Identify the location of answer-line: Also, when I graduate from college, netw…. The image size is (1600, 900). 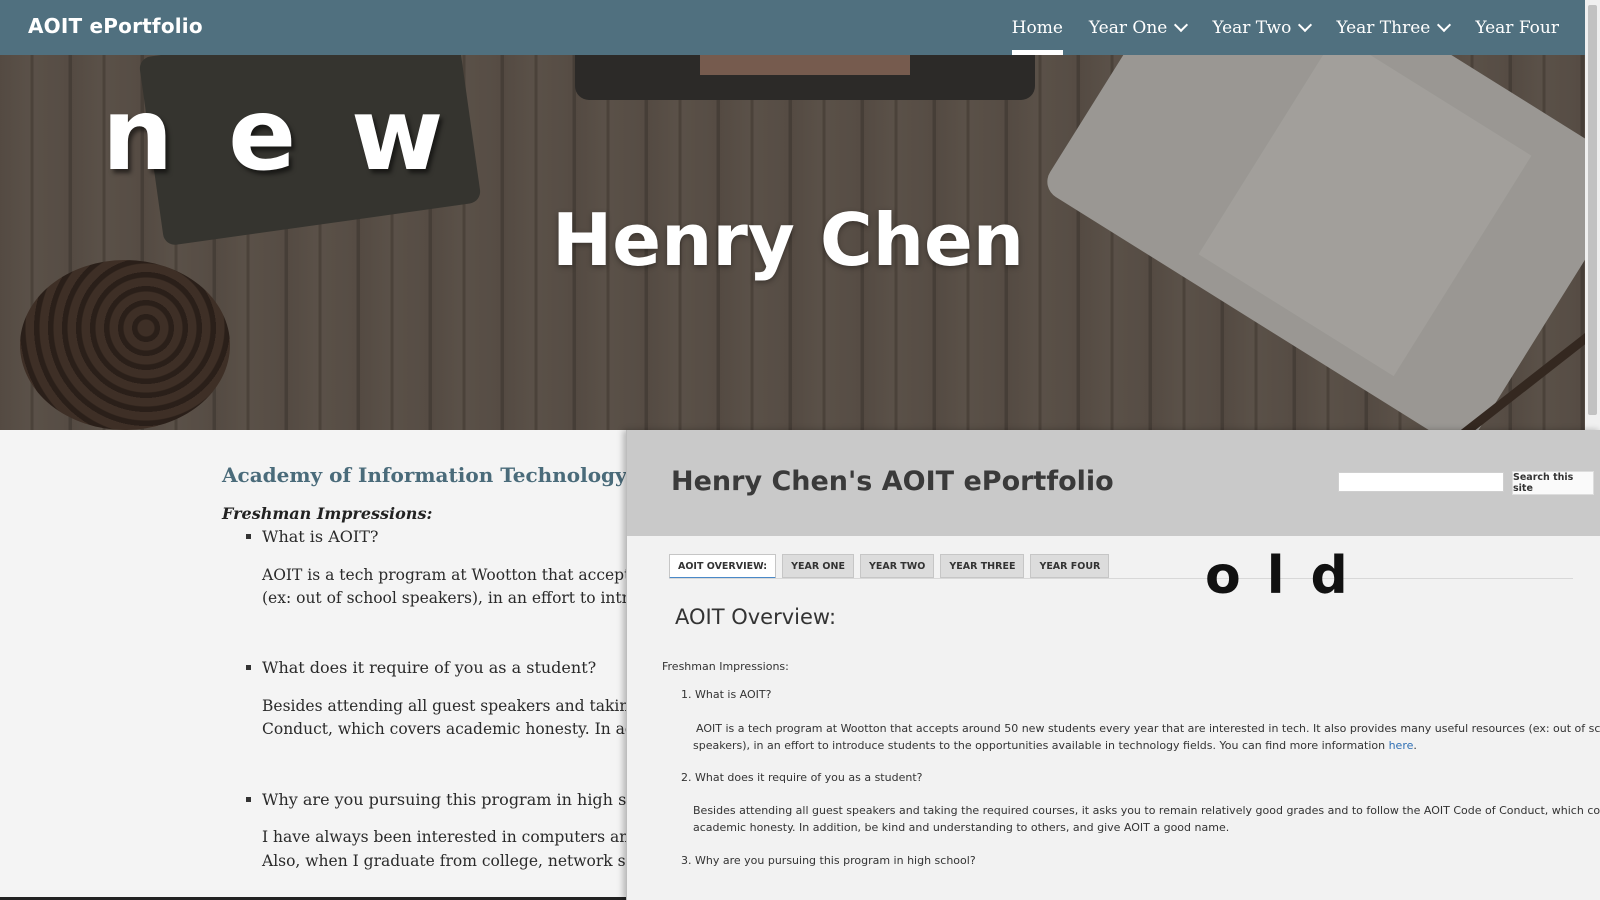
(445, 861).